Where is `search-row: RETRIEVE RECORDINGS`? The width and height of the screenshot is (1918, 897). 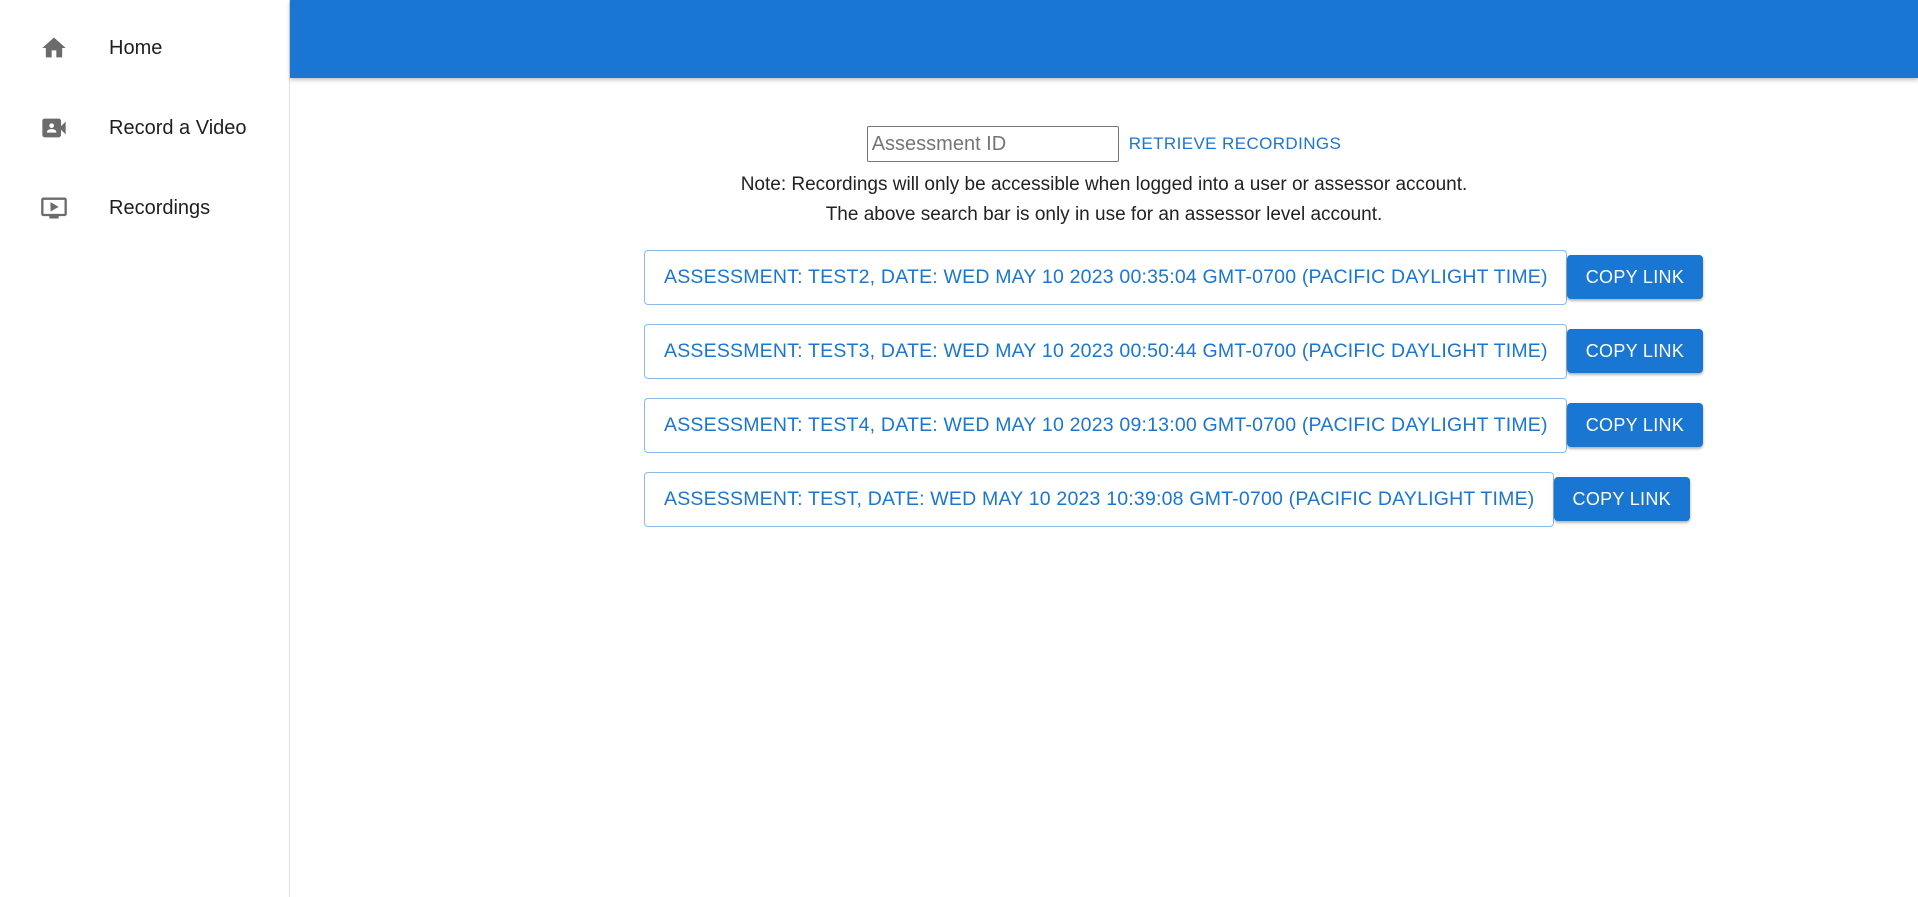
search-row: RETRIEVE RECORDINGS is located at coordinates (1104, 144).